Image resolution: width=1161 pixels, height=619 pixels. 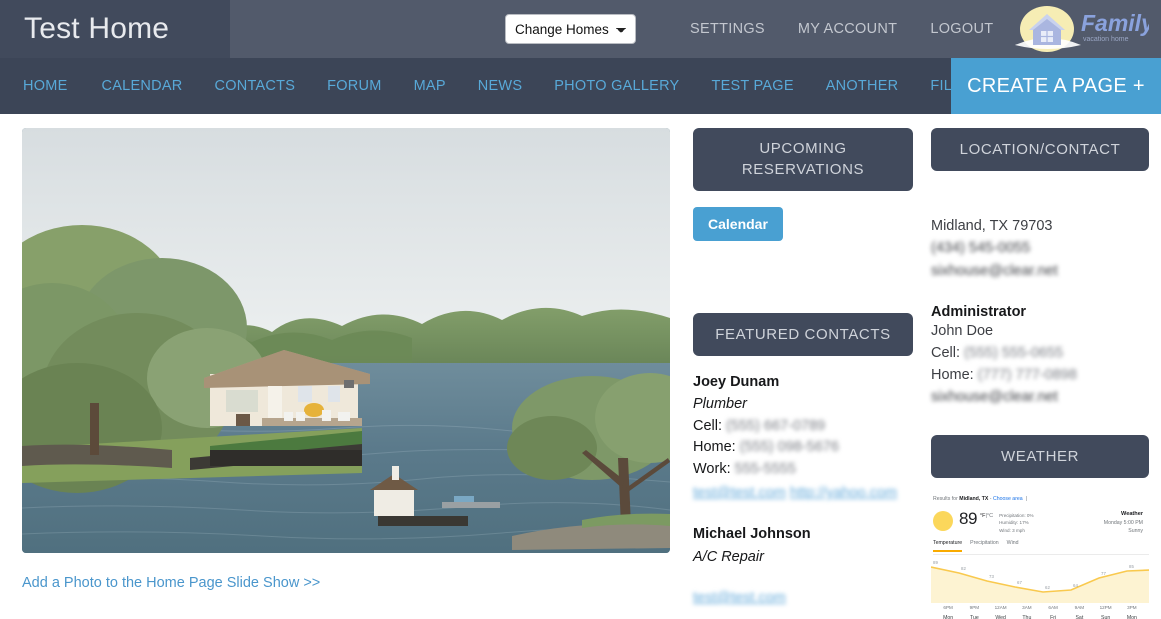 I want to click on tab-temperature: Temperature, so click(x=948, y=546).